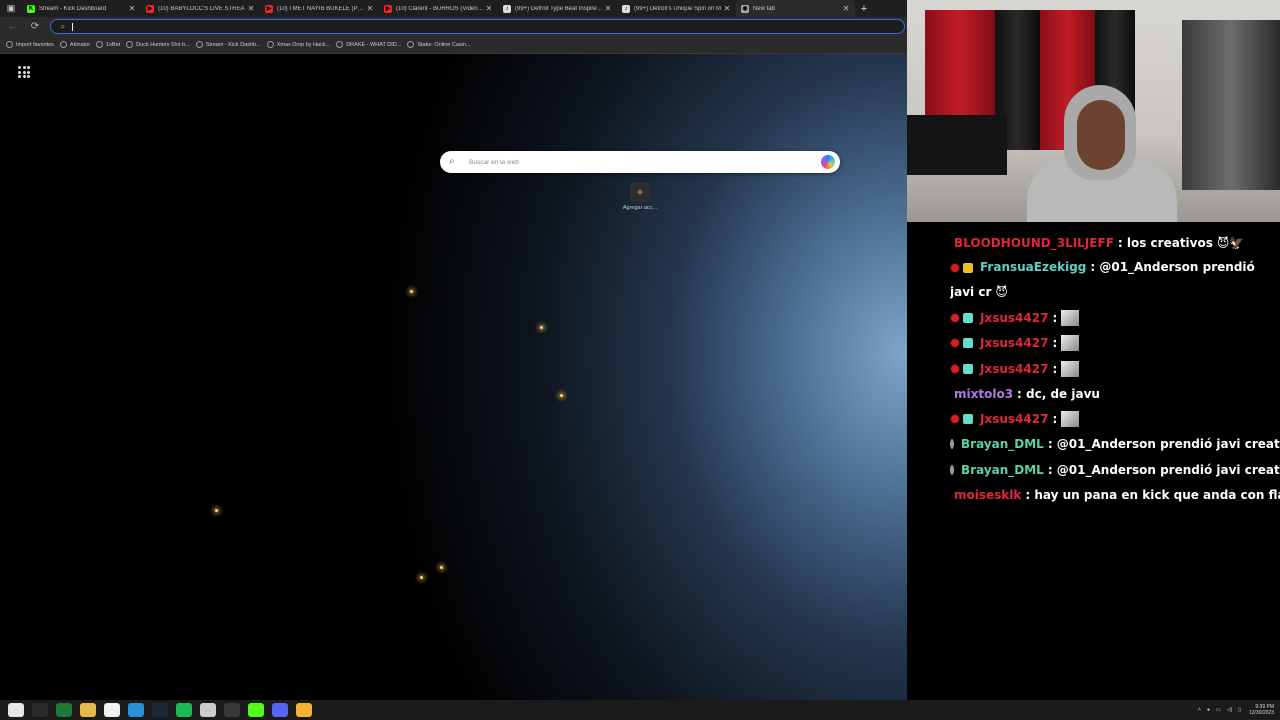 The width and height of the screenshot is (1280, 720). What do you see at coordinates (256, 710) in the screenshot?
I see `kick-icon` at bounding box center [256, 710].